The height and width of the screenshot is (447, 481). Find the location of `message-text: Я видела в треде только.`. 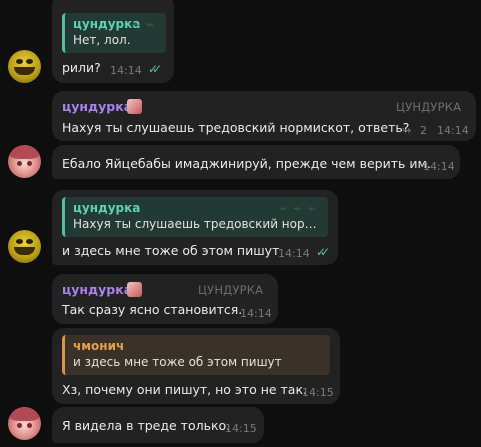

message-text: Я видела в треде только. is located at coordinates (146, 425).